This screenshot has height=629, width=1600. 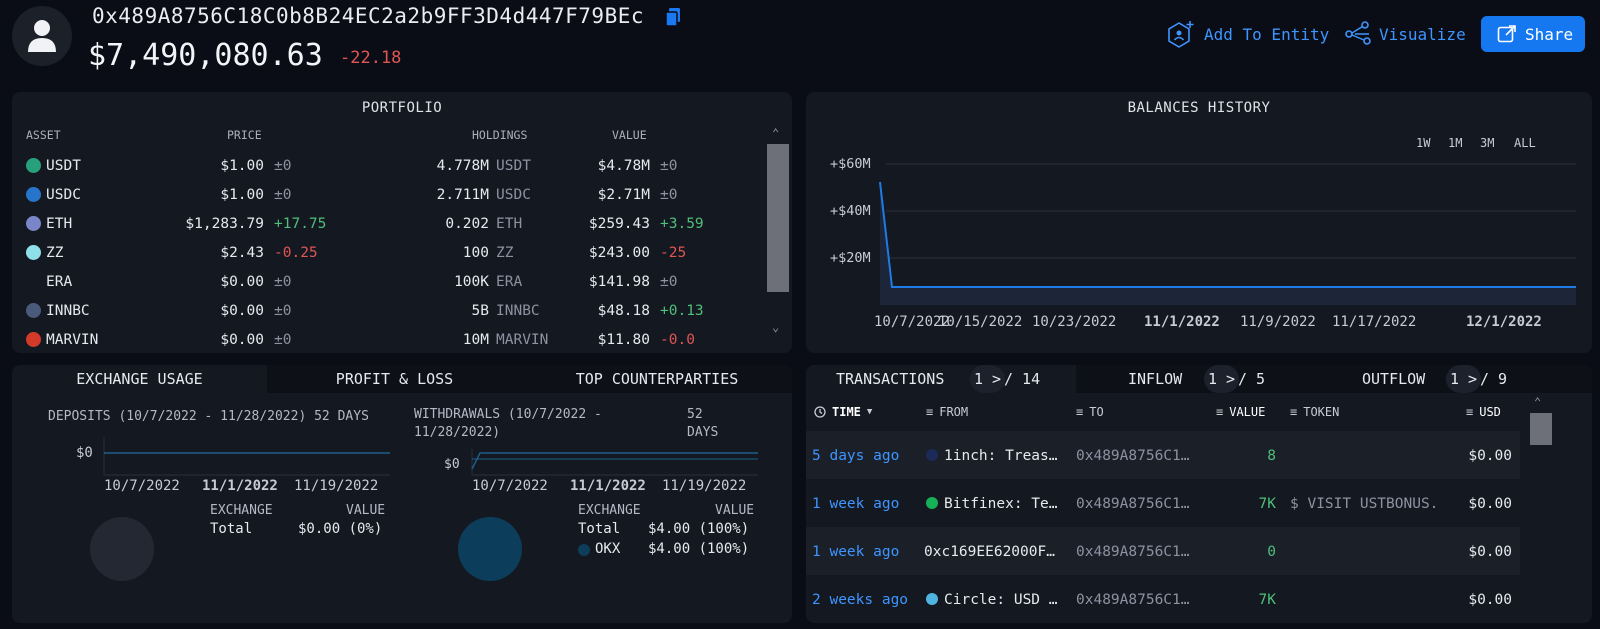 I want to click on okx-label: OKX, so click(x=608, y=549).